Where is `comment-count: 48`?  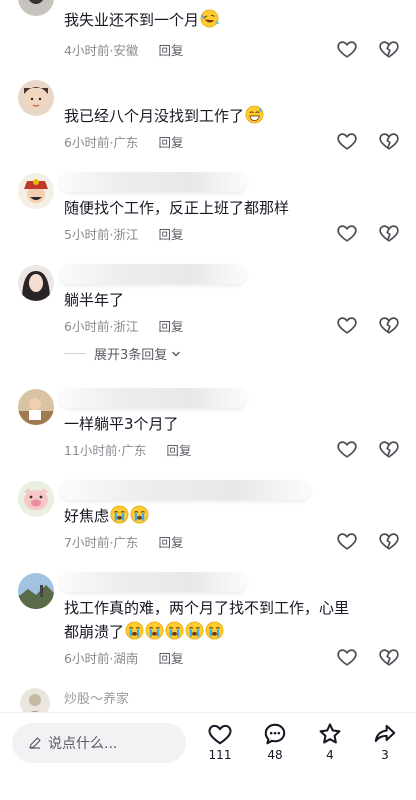 comment-count: 48 is located at coordinates (275, 755).